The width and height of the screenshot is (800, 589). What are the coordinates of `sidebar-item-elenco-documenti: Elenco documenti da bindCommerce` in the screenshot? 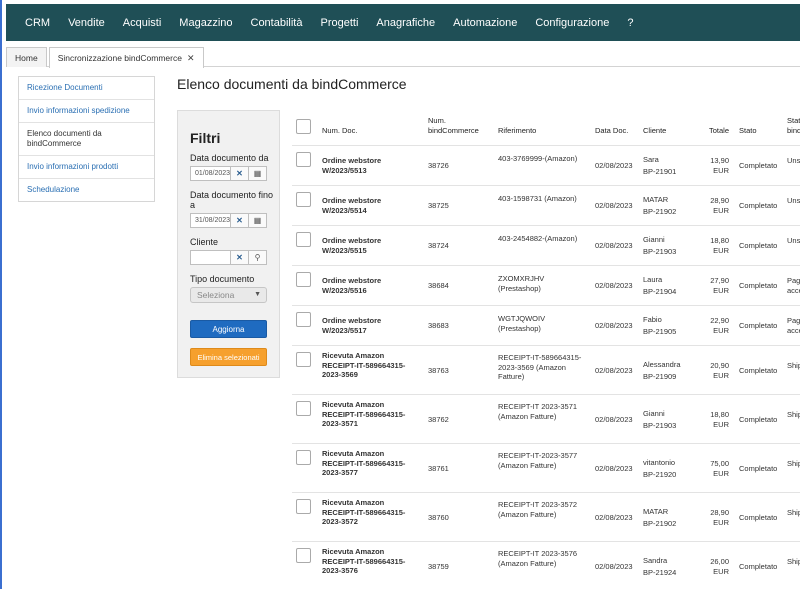 It's located at (86, 139).